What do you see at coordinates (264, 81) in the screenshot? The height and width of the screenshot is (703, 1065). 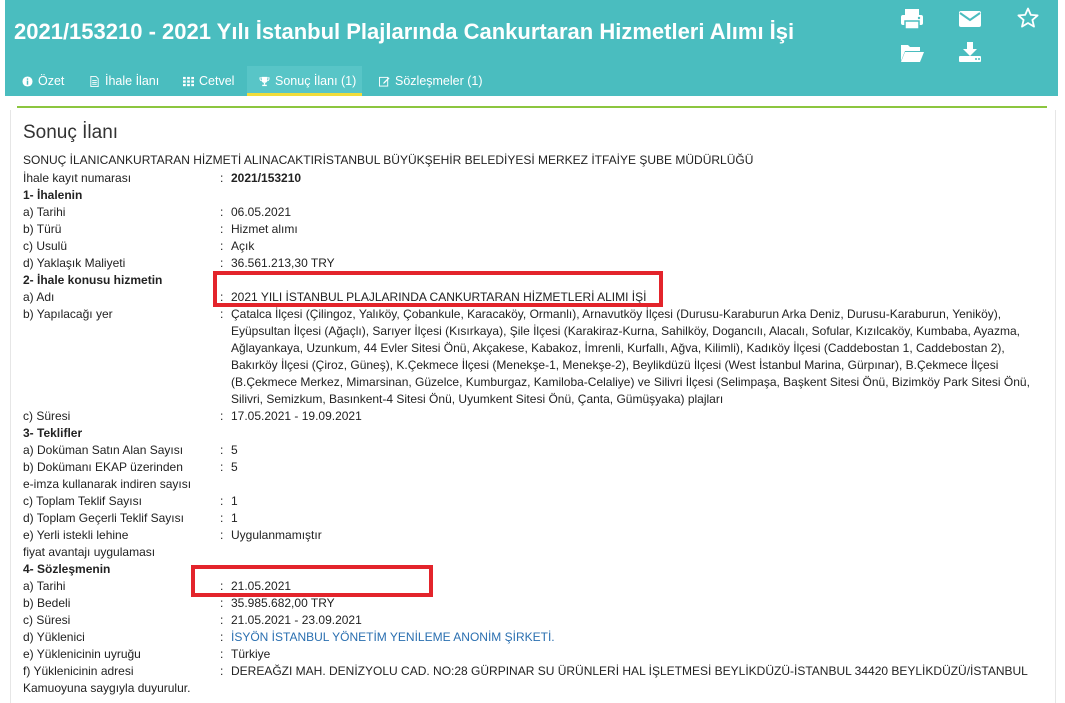 I see `trophy-icon` at bounding box center [264, 81].